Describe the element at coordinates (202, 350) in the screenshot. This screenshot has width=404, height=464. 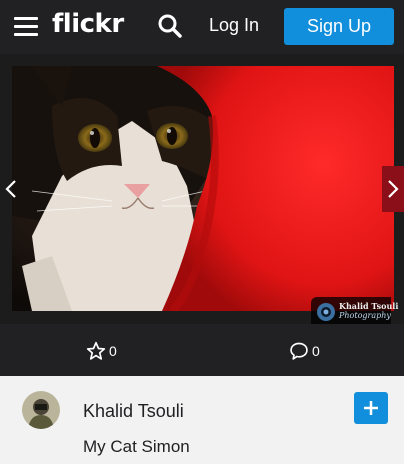
I see `photo-actions-bar: 0 0` at that location.